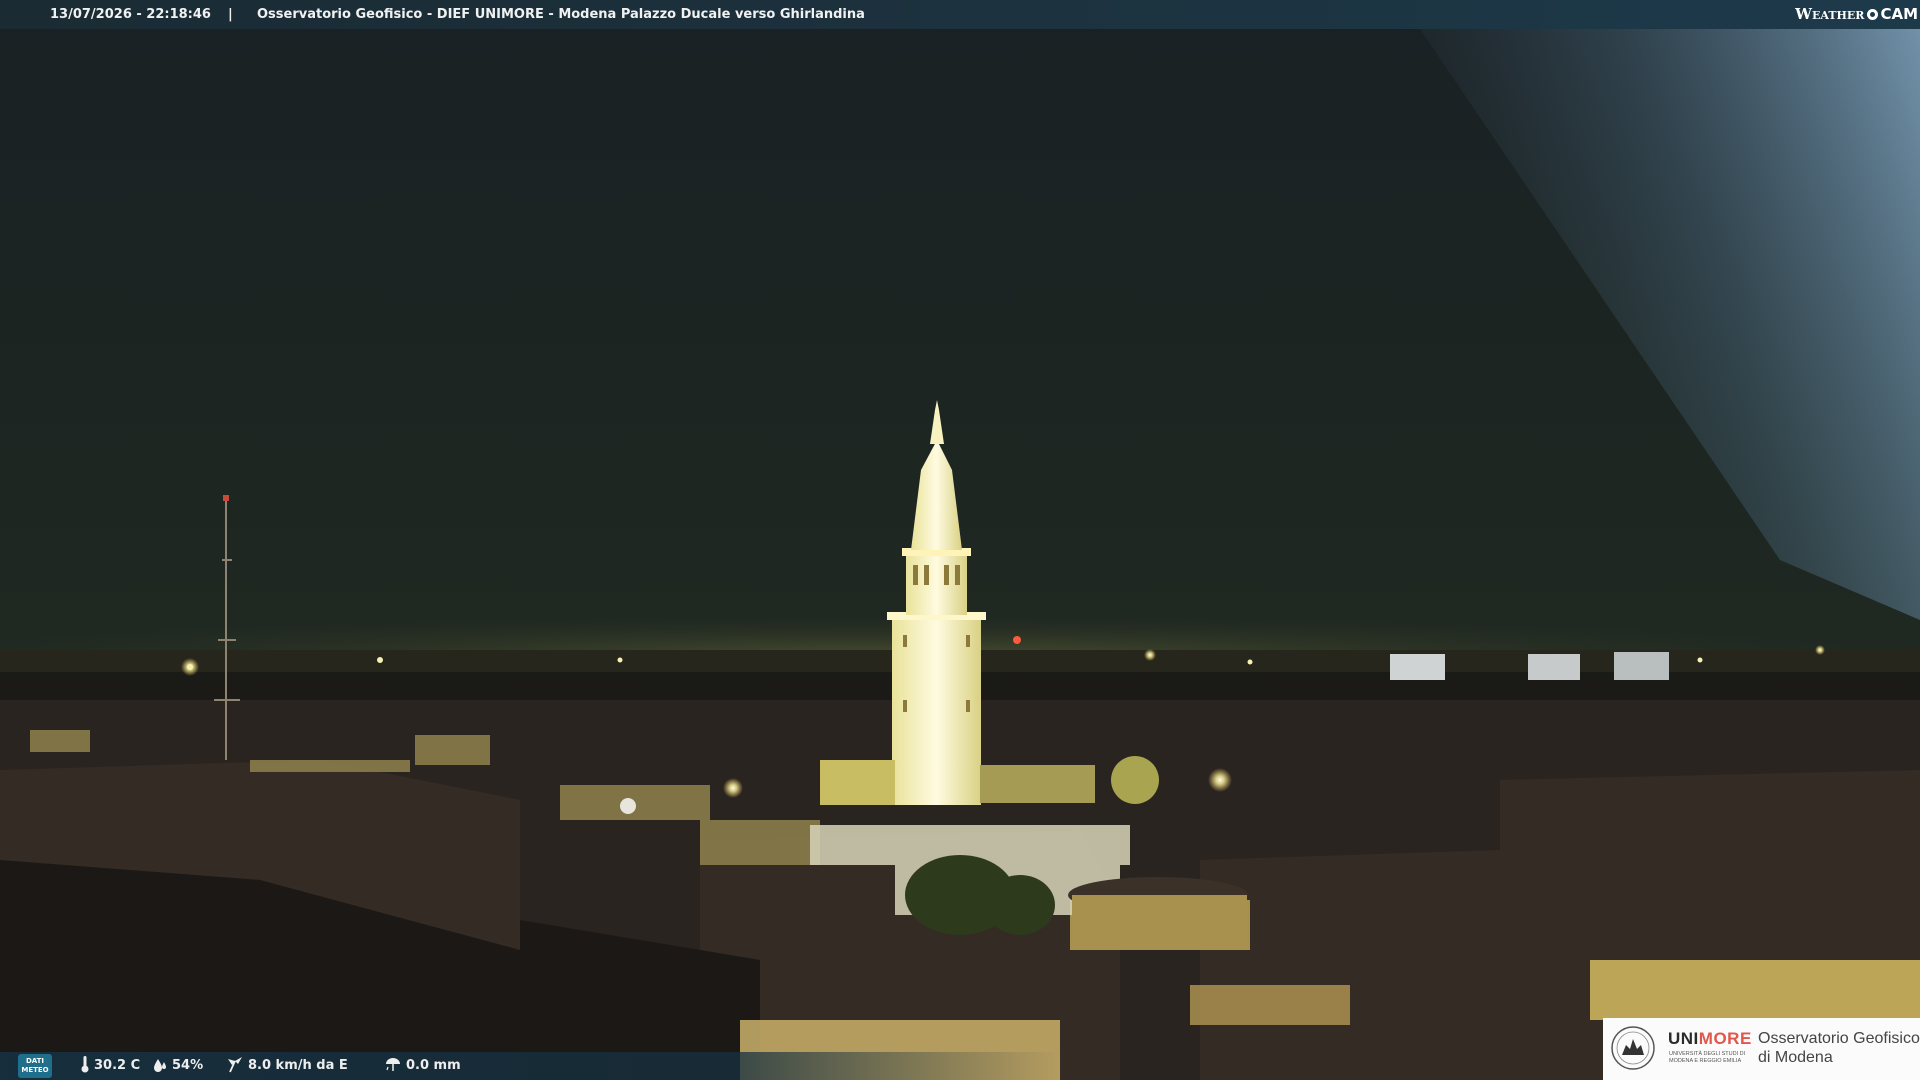 This screenshot has width=1920, height=1080. I want to click on camera-lens-icon, so click(1873, 14).